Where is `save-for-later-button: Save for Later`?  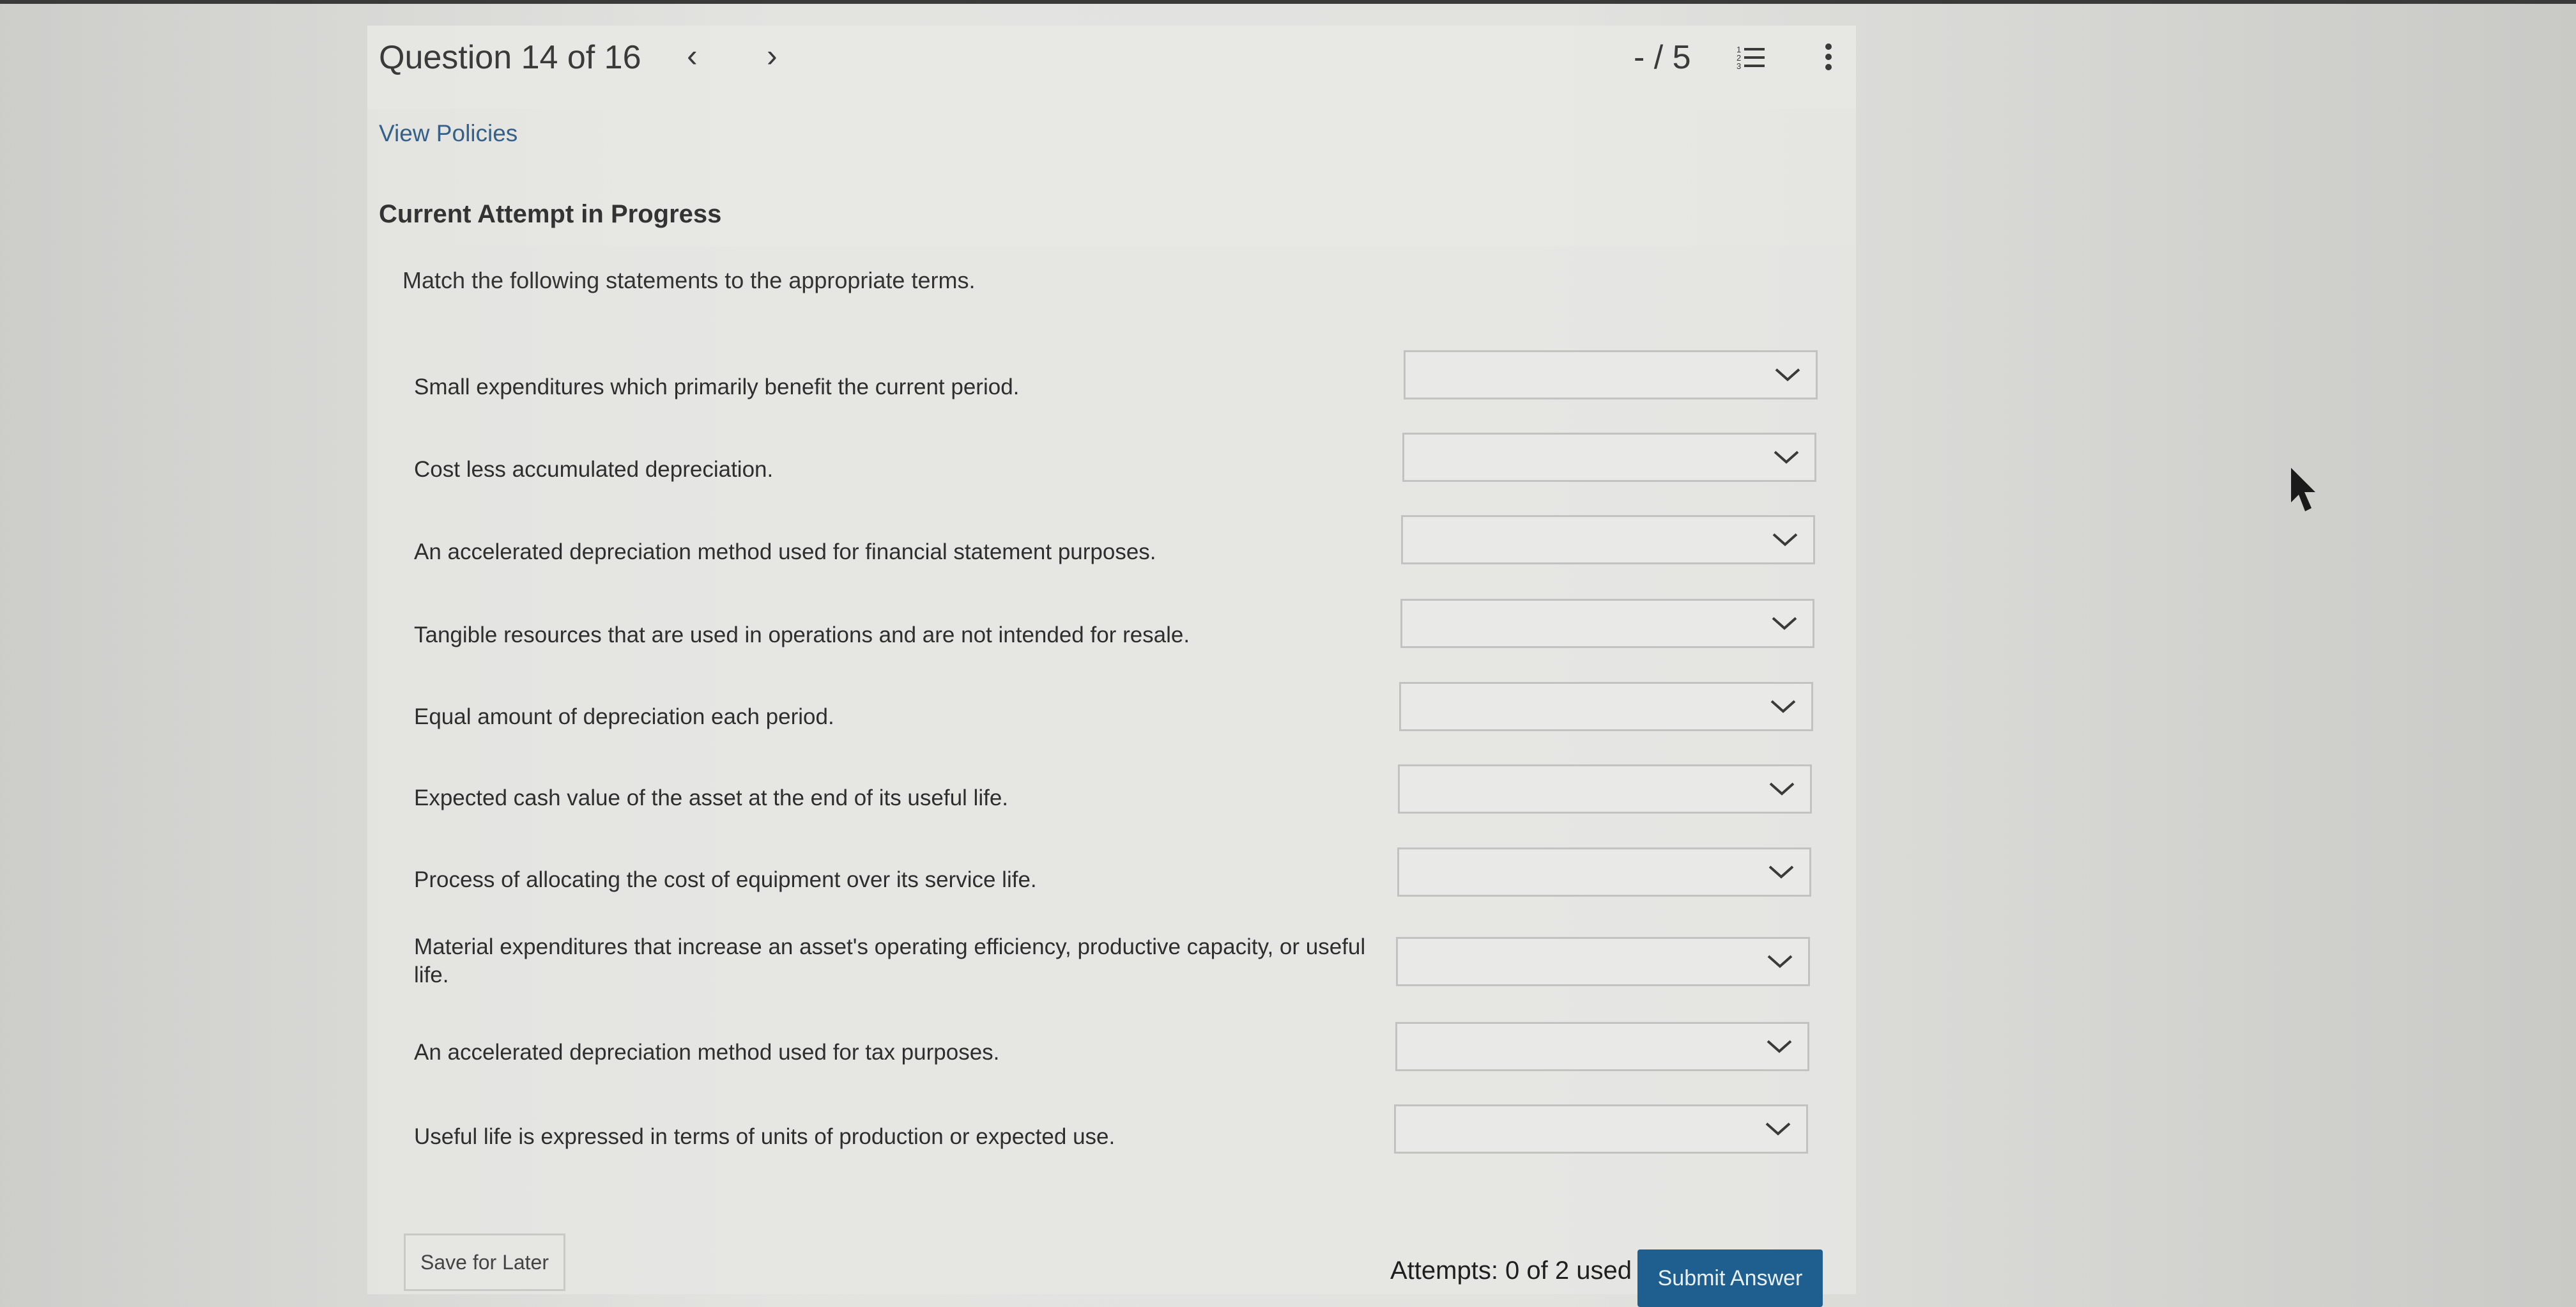
save-for-later-button: Save for Later is located at coordinates (484, 1262).